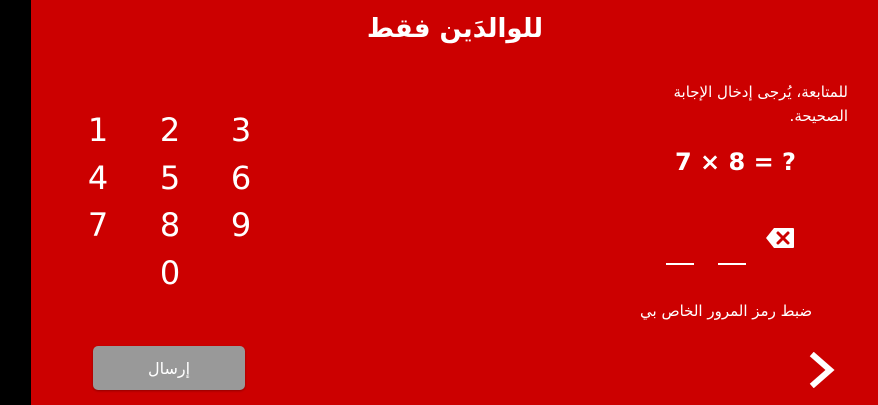  What do you see at coordinates (98, 178) in the screenshot?
I see `keypad-key-4: 4` at bounding box center [98, 178].